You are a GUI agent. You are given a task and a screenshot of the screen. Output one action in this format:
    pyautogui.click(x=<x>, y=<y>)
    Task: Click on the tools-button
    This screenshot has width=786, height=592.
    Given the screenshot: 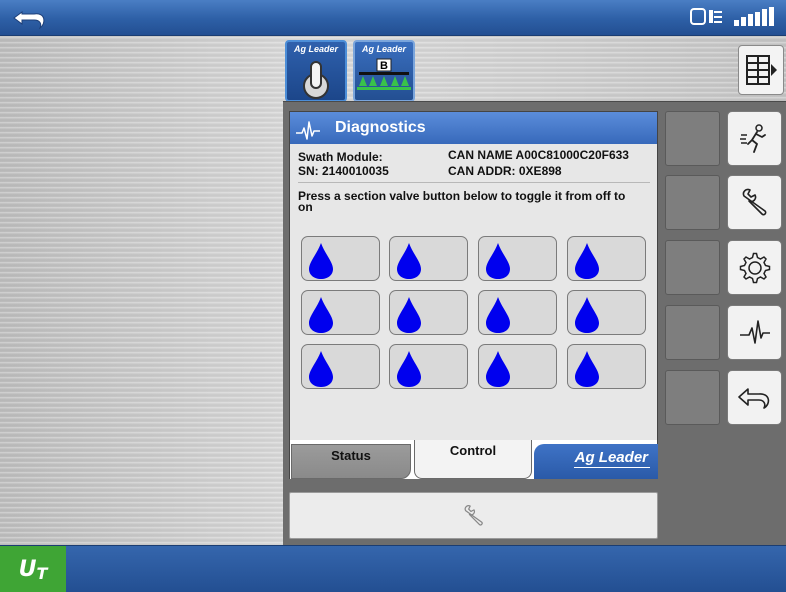 What is the action you would take?
    pyautogui.click(x=754, y=202)
    